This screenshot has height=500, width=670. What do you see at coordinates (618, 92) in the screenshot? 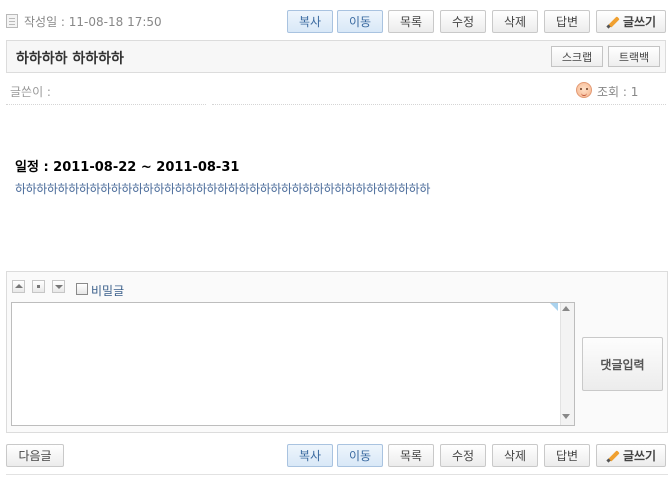
I see `view-count: 조회 : 1` at bounding box center [618, 92].